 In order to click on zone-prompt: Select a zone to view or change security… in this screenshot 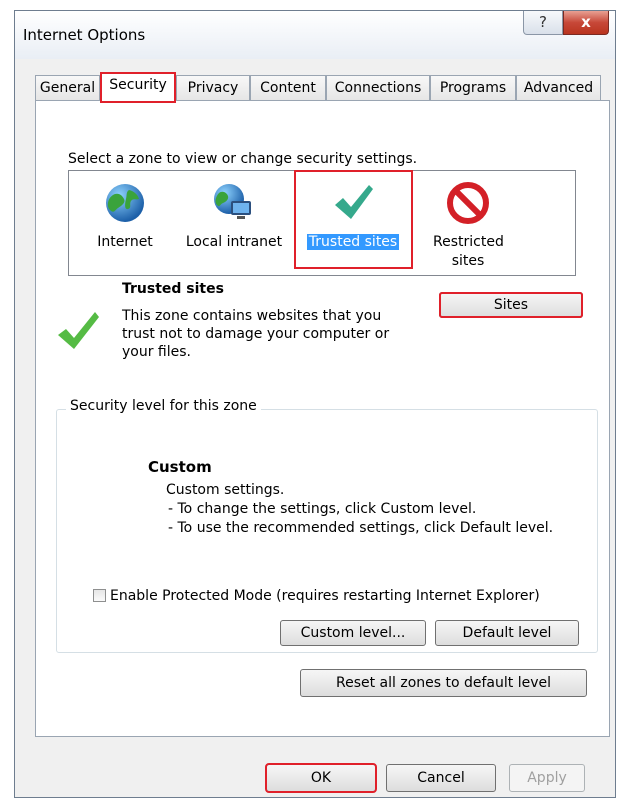, I will do `click(243, 159)`.